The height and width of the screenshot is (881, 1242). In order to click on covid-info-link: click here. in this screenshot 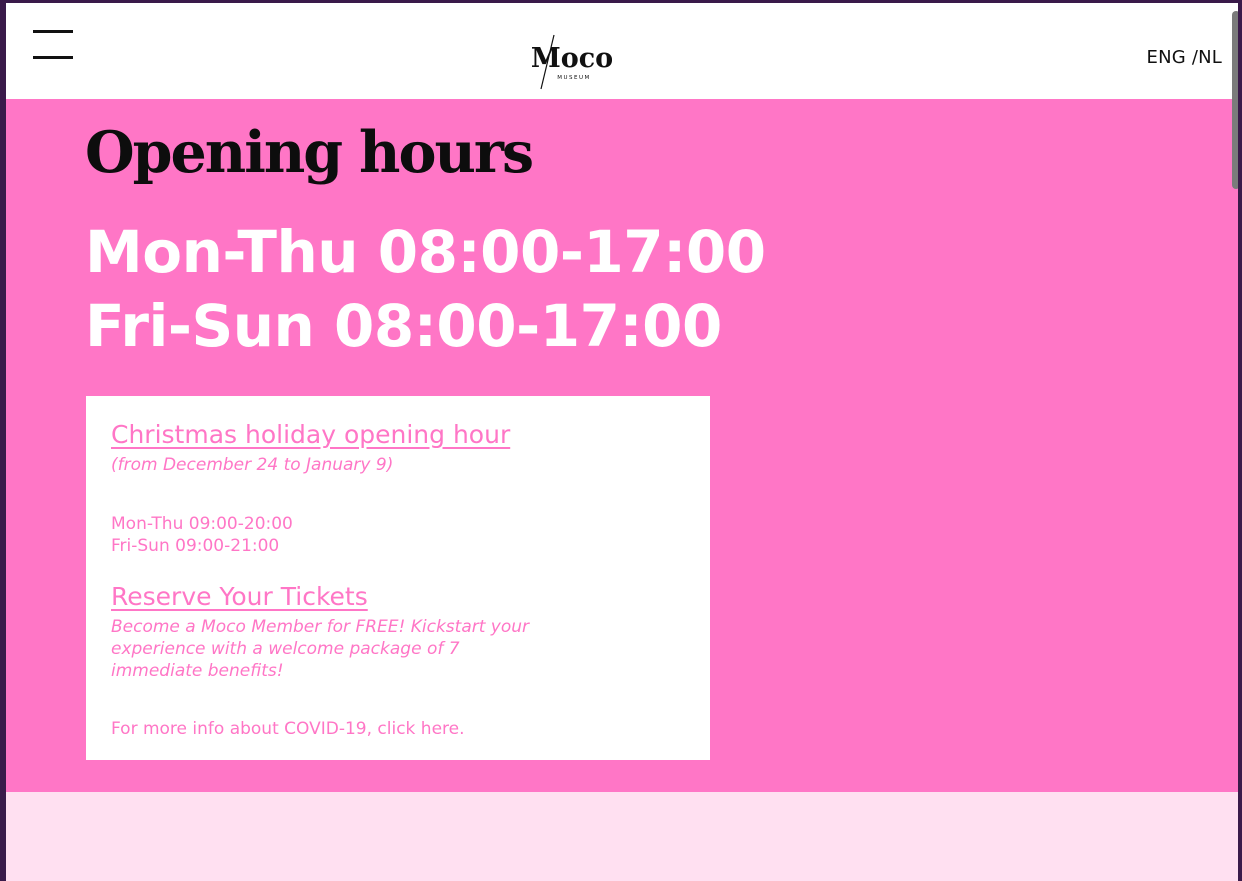, I will do `click(420, 729)`.